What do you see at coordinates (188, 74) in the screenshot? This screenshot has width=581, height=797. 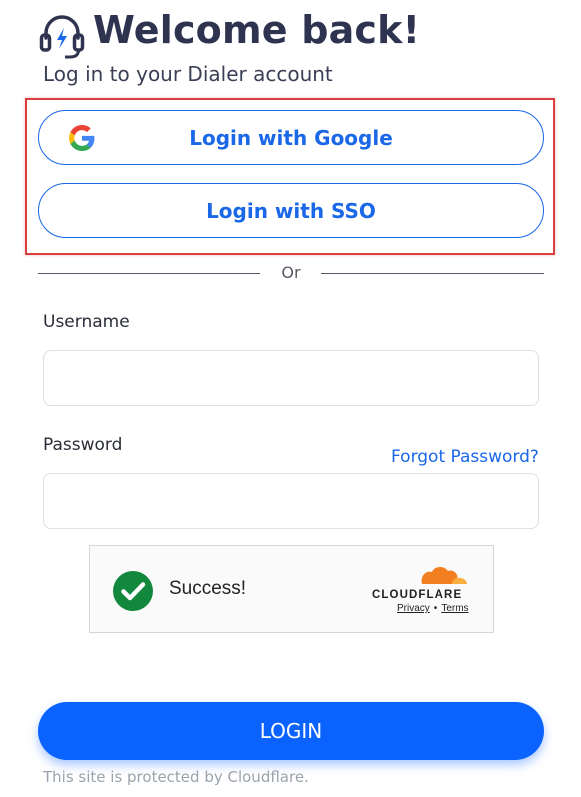 I see `page-subtitle: Log in to your Dialer account` at bounding box center [188, 74].